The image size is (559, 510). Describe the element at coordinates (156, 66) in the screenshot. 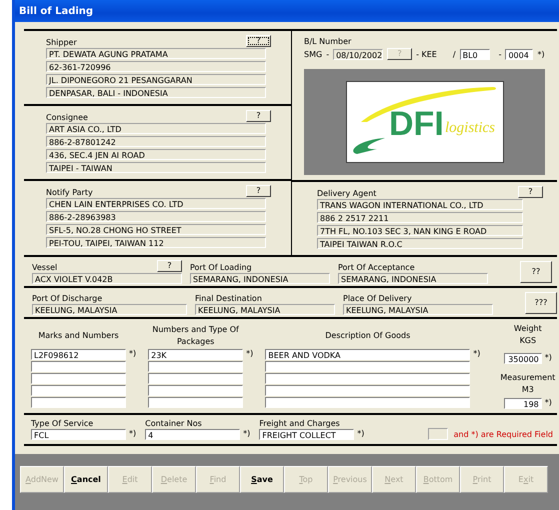

I see `address-field: 62-361-720996` at that location.